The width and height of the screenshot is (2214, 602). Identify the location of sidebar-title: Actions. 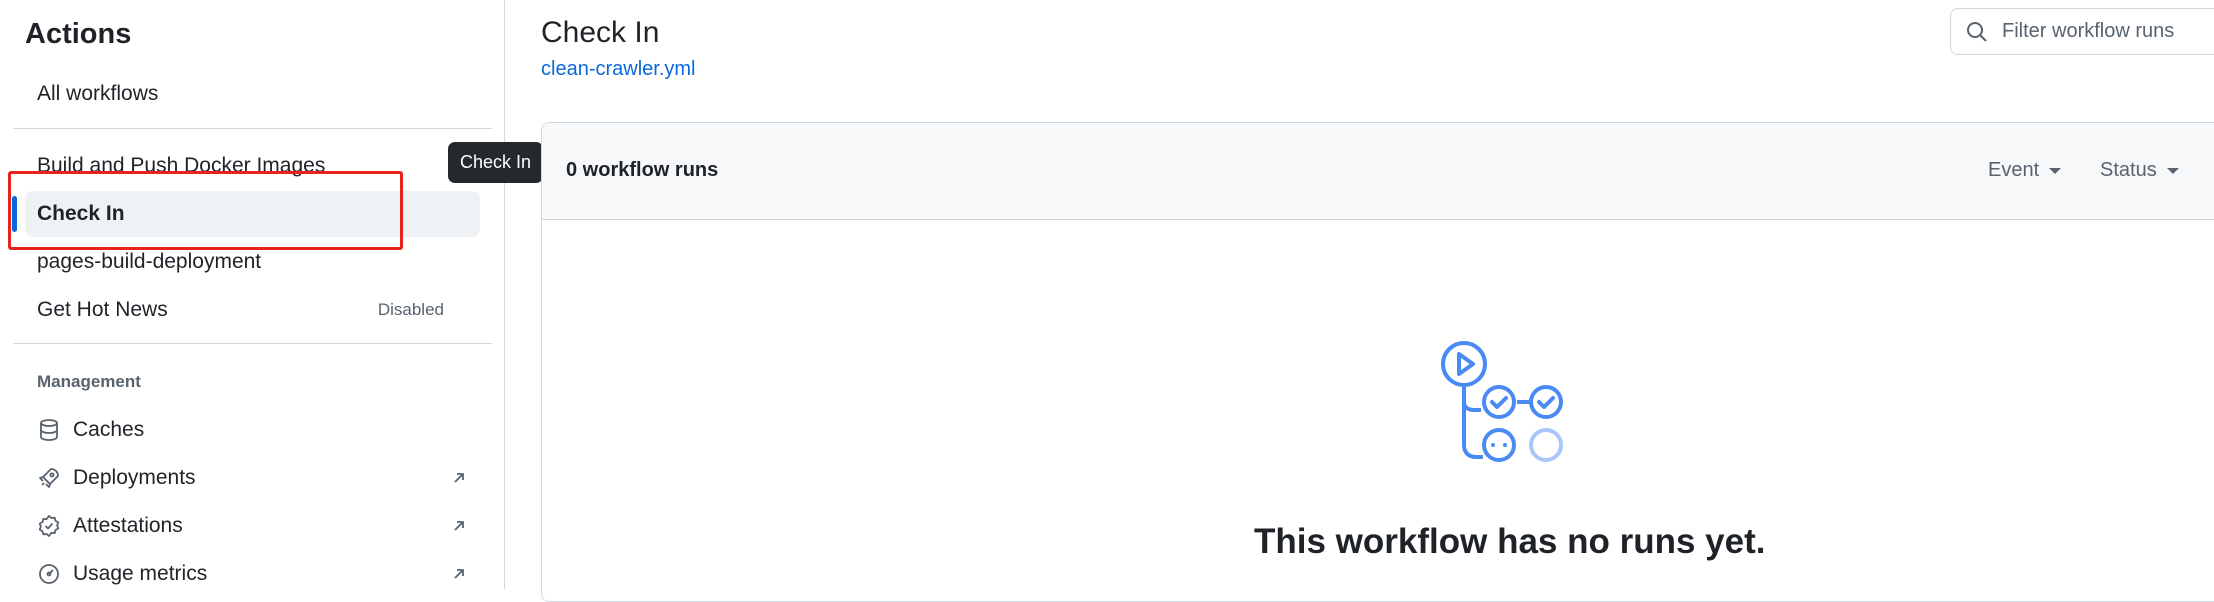
(78, 34).